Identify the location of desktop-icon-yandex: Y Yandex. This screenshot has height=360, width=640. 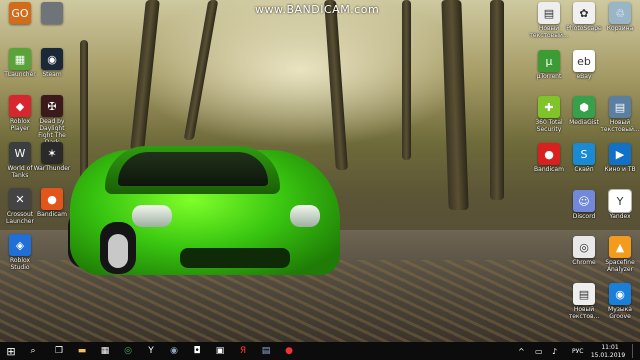
(620, 204).